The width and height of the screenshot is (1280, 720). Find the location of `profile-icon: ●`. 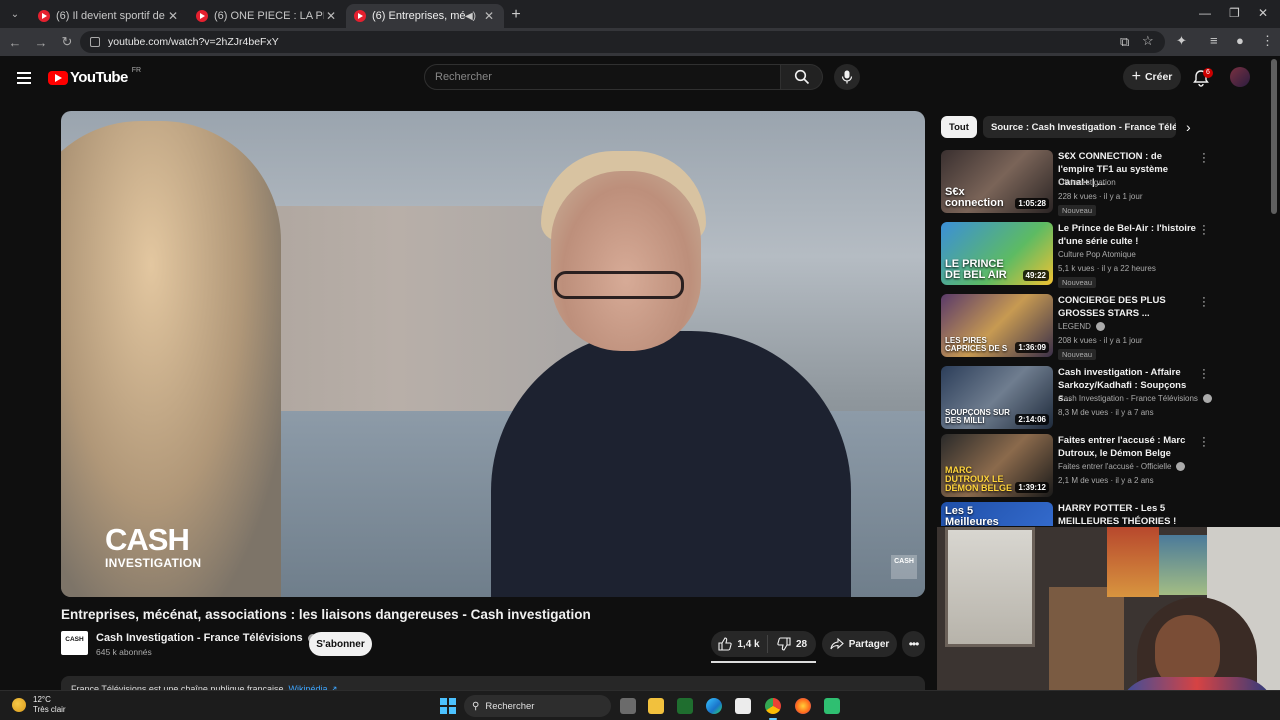

profile-icon: ● is located at coordinates (1240, 40).